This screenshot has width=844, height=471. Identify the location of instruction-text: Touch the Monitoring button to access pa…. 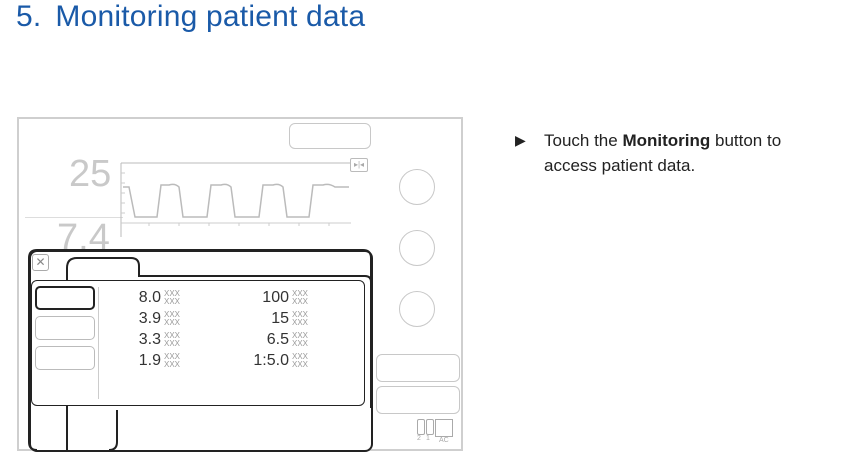
(689, 153).